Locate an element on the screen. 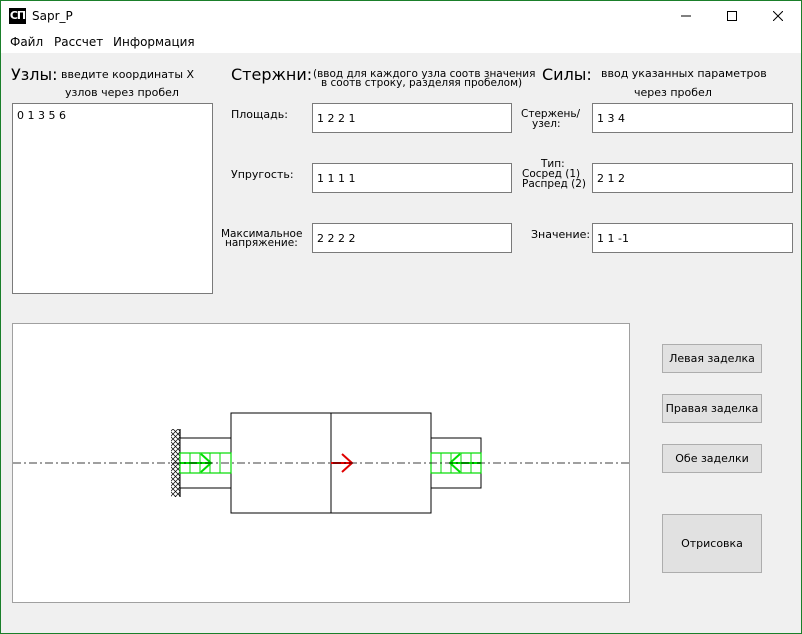  rod-node-input is located at coordinates (692, 118).